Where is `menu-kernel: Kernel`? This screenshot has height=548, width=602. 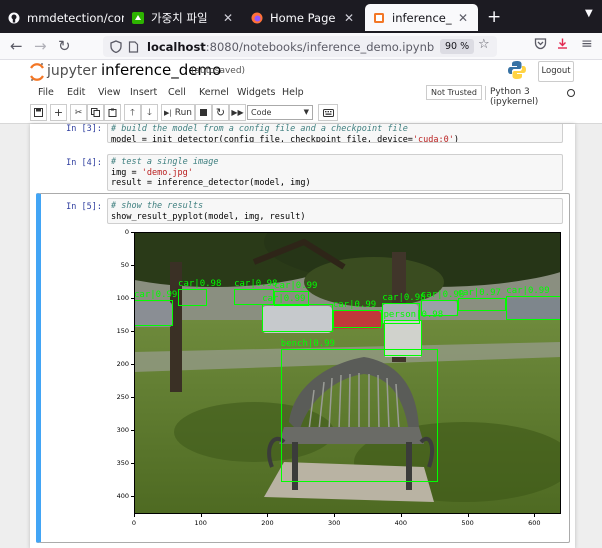
menu-kernel: Kernel is located at coordinates (214, 92).